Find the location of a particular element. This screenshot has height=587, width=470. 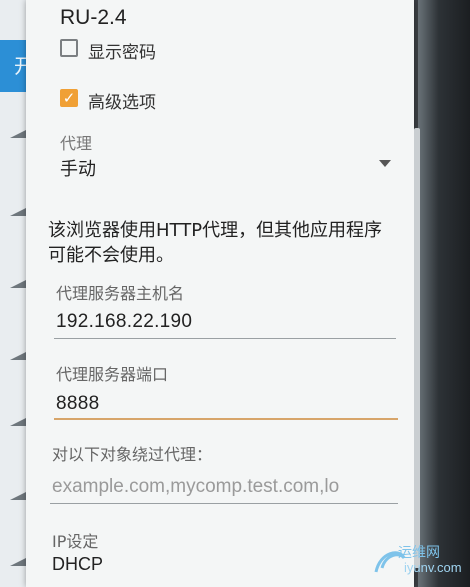

proxy-port-input: 8888 is located at coordinates (77, 404).